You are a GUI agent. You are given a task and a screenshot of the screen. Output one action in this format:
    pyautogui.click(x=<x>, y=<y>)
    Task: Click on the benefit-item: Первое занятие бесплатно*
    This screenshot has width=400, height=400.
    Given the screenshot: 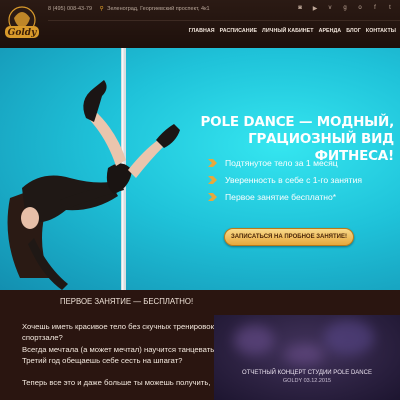 What is the action you would take?
    pyautogui.click(x=303, y=196)
    